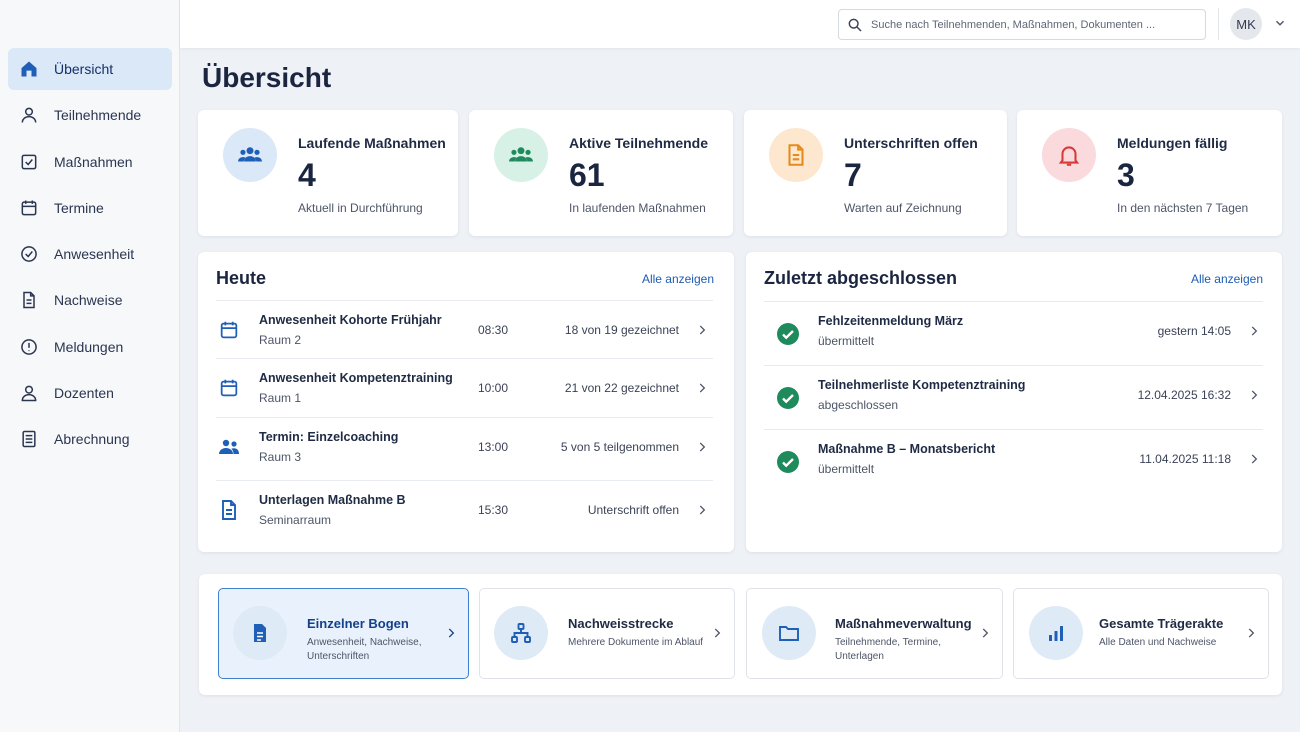  Describe the element at coordinates (90, 300) in the screenshot. I see `sidebar-item-nachweise: Nachweise` at that location.